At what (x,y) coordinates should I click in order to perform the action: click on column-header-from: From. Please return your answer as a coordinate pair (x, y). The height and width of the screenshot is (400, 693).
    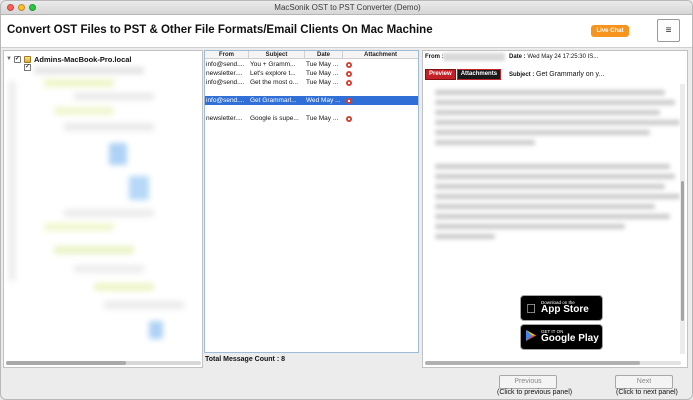
    Looking at the image, I should click on (227, 54).